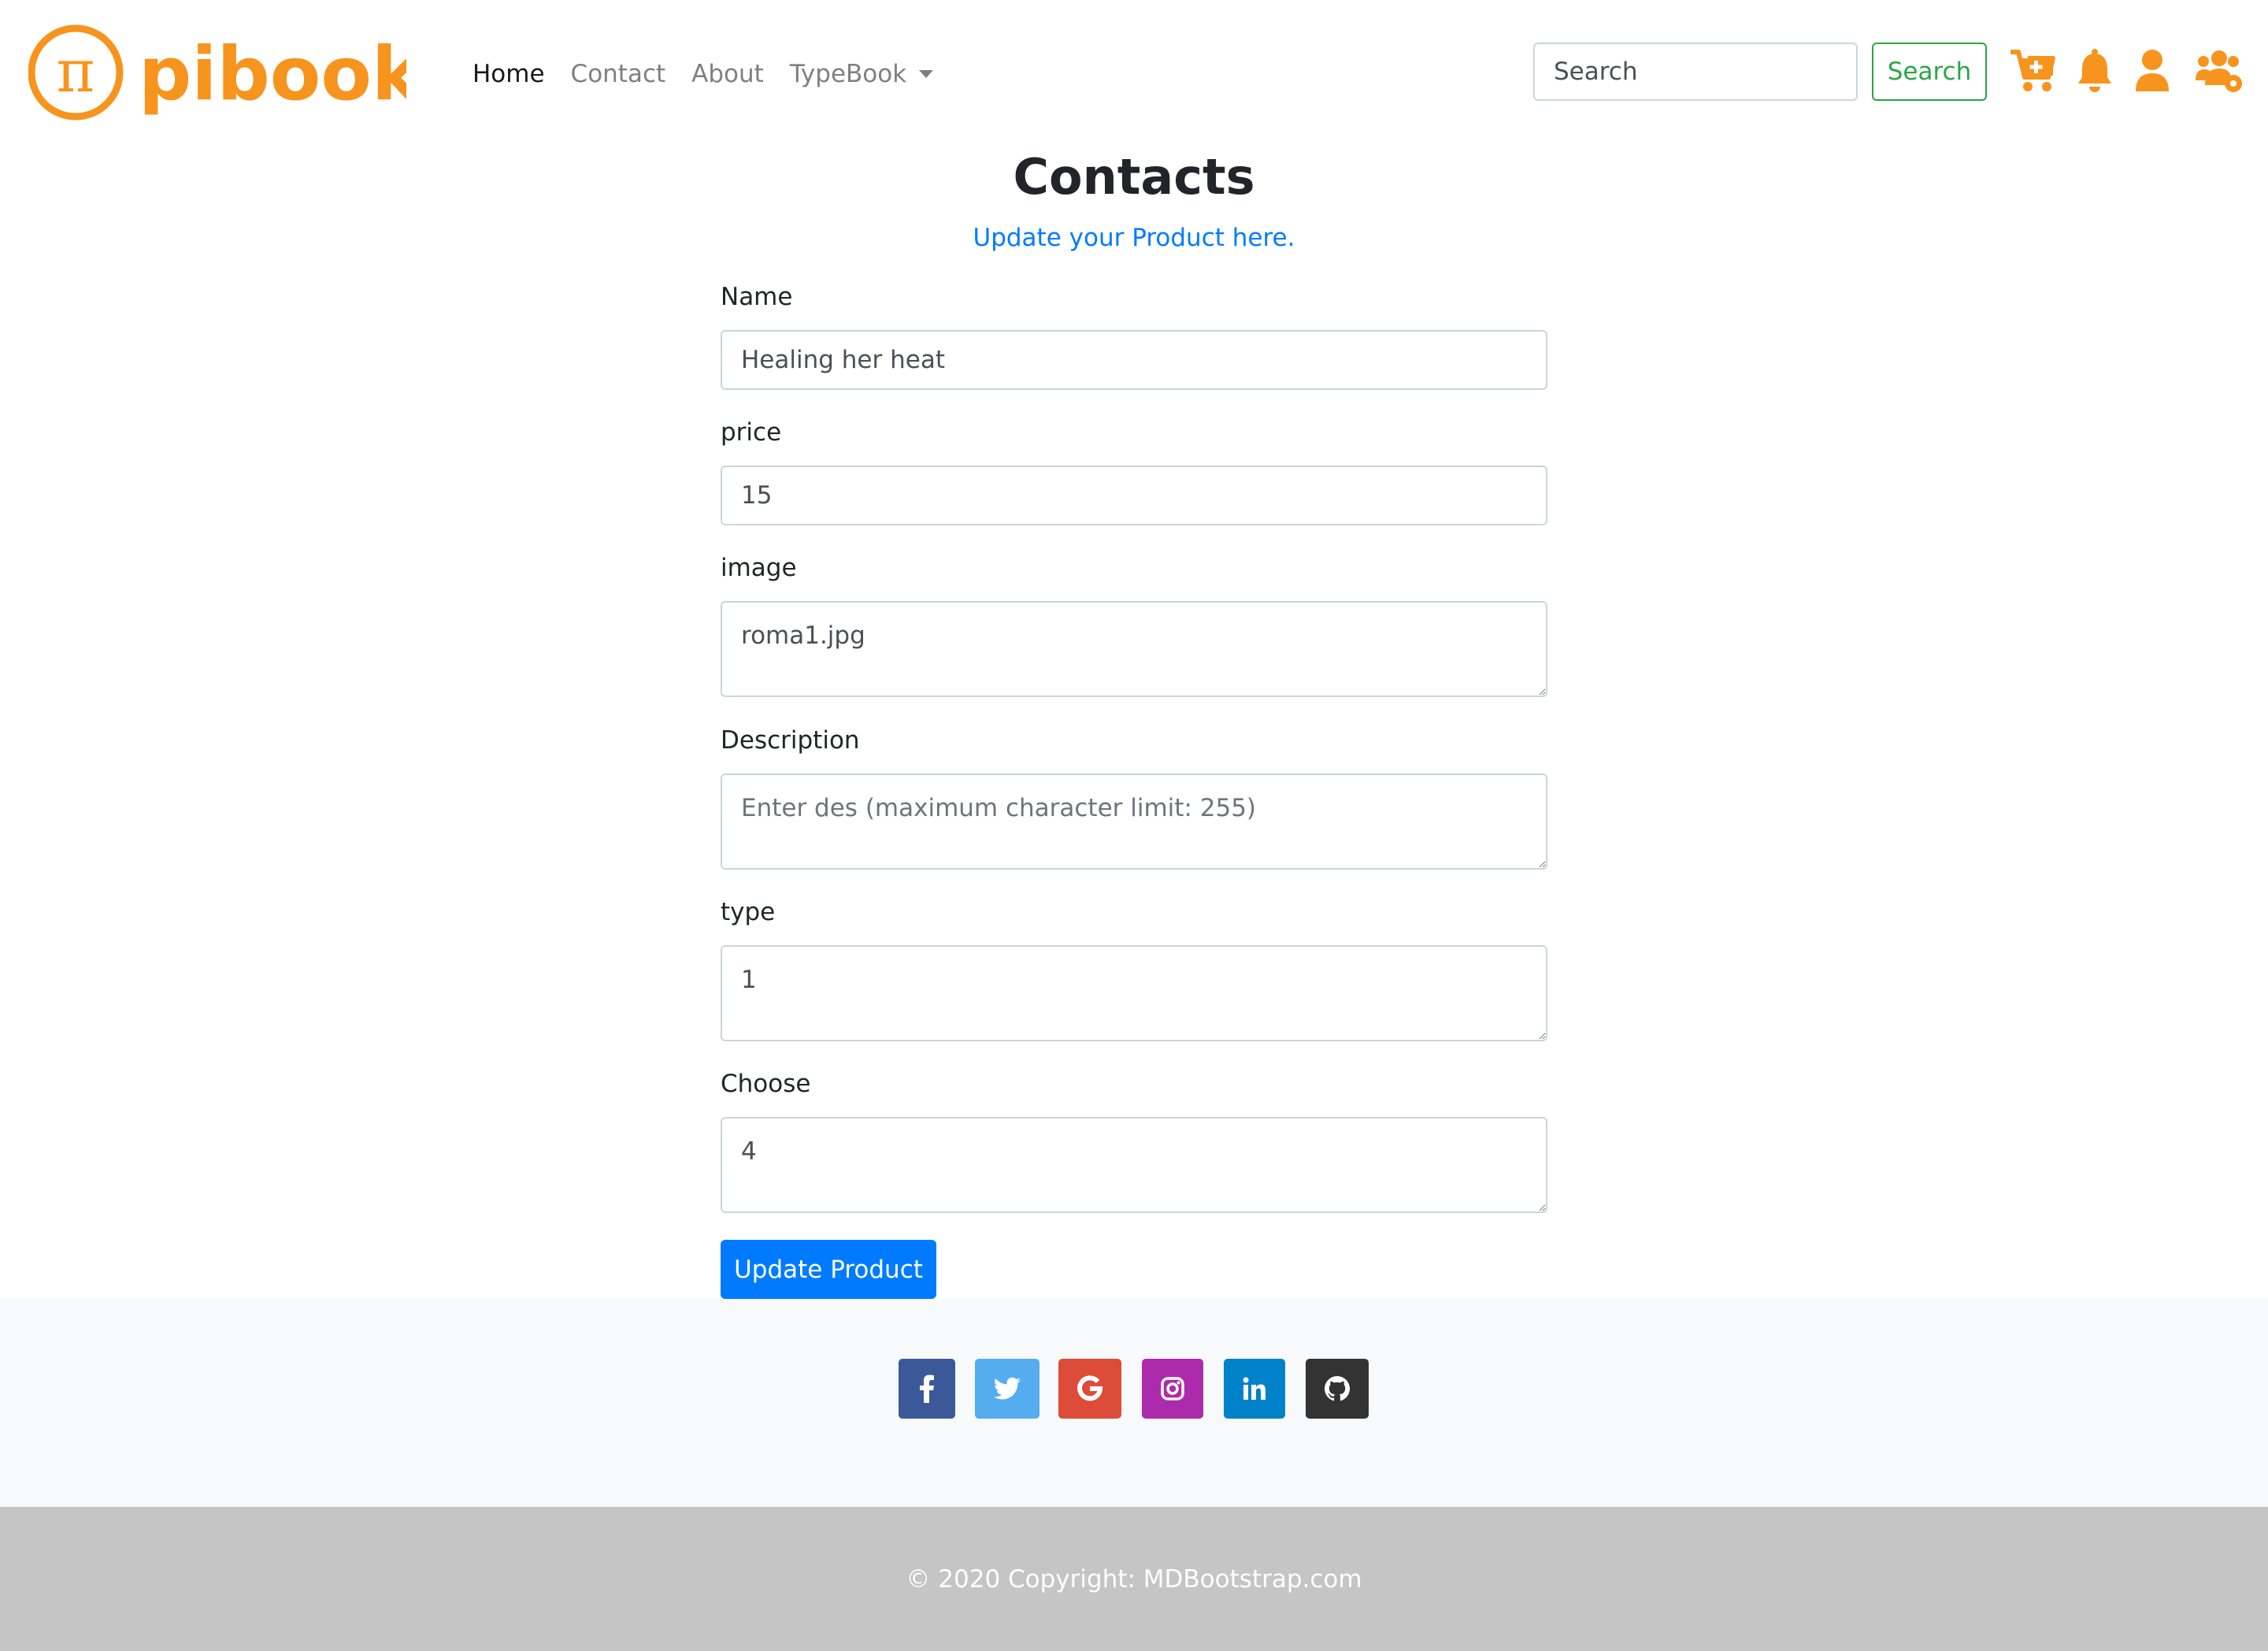  What do you see at coordinates (1134, 993) in the screenshot?
I see `type-textarea: 1` at bounding box center [1134, 993].